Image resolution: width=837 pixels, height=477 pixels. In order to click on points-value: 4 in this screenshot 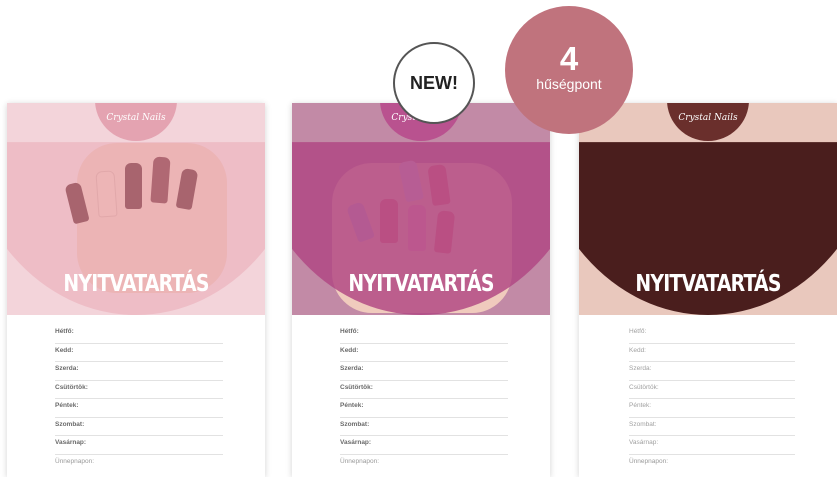, I will do `click(569, 58)`.